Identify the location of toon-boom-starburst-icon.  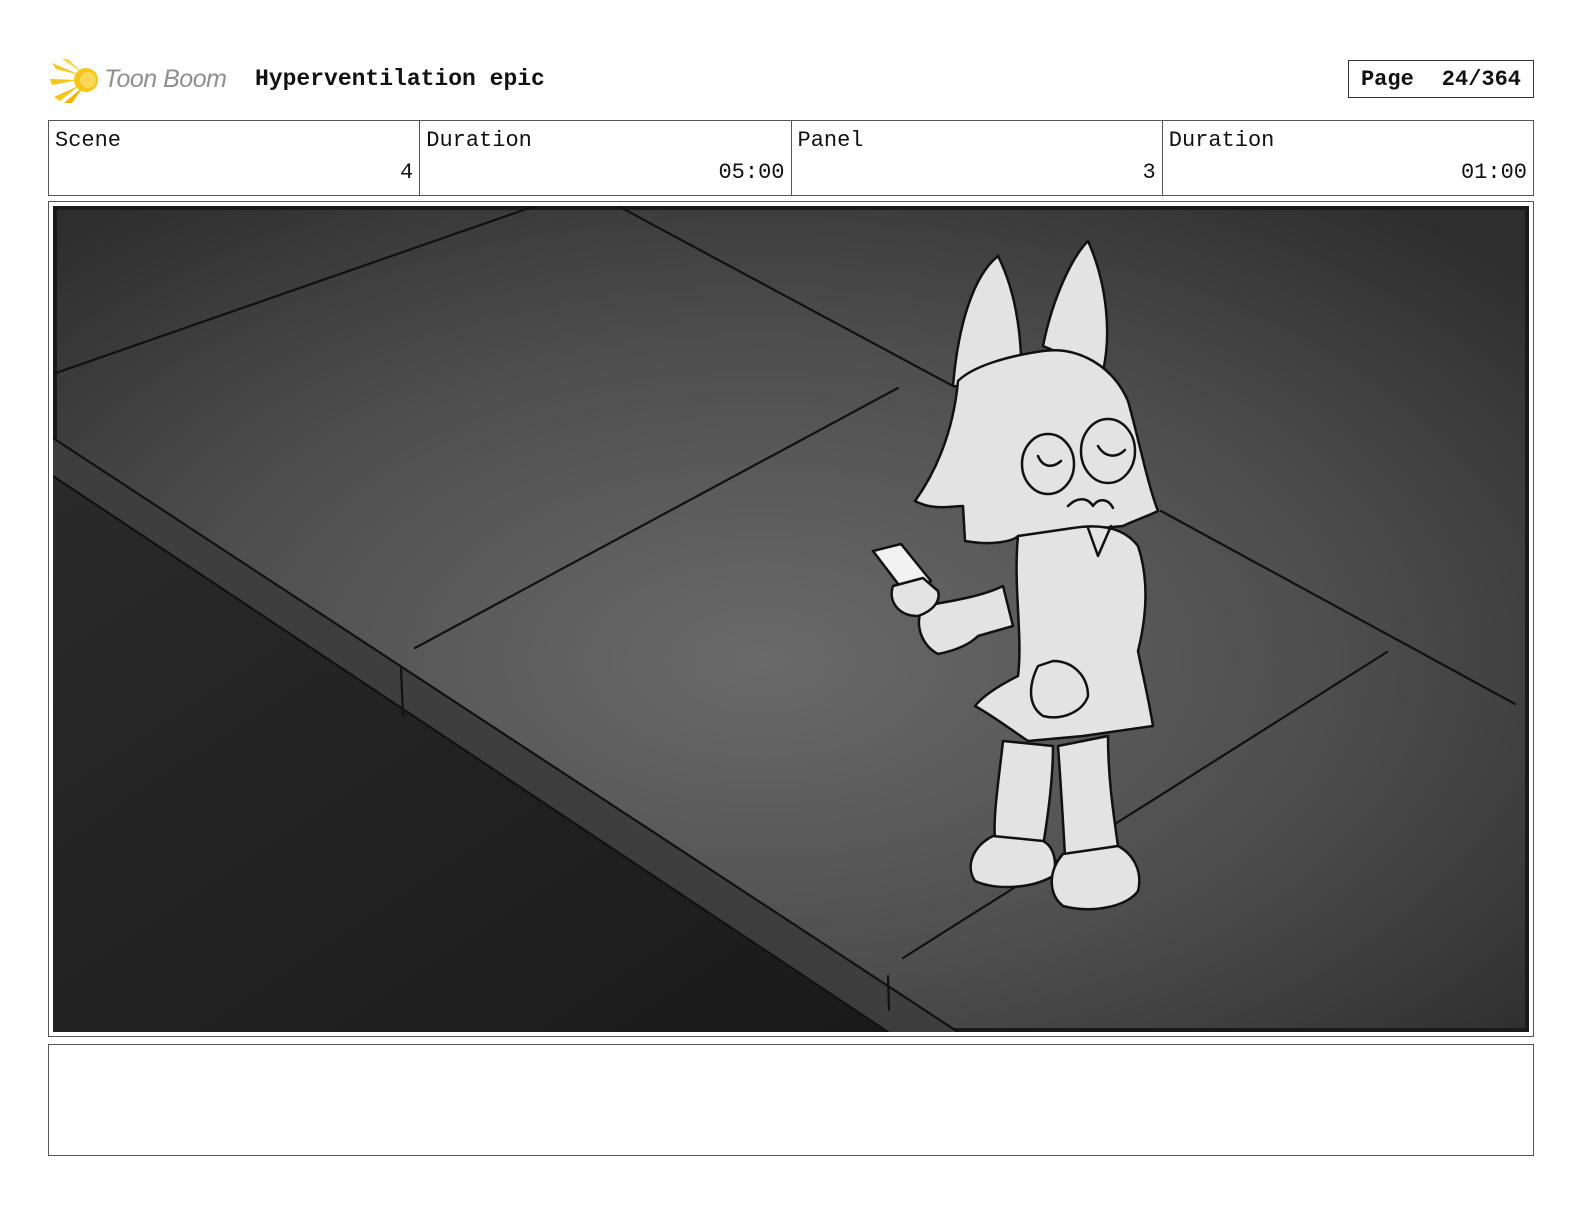
(74, 81).